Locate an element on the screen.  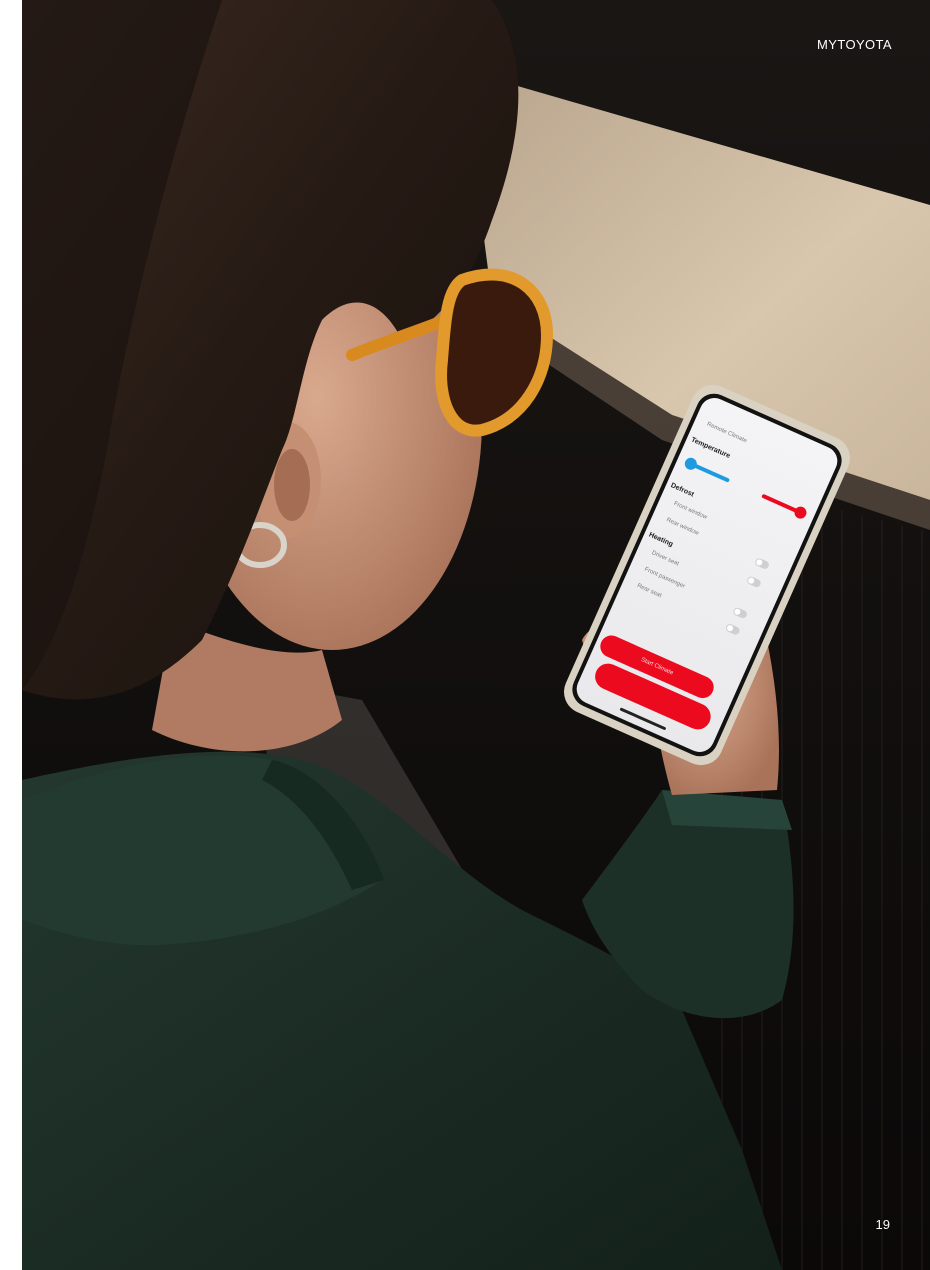
defrost-heading: Defrost is located at coordinates (682, 490).